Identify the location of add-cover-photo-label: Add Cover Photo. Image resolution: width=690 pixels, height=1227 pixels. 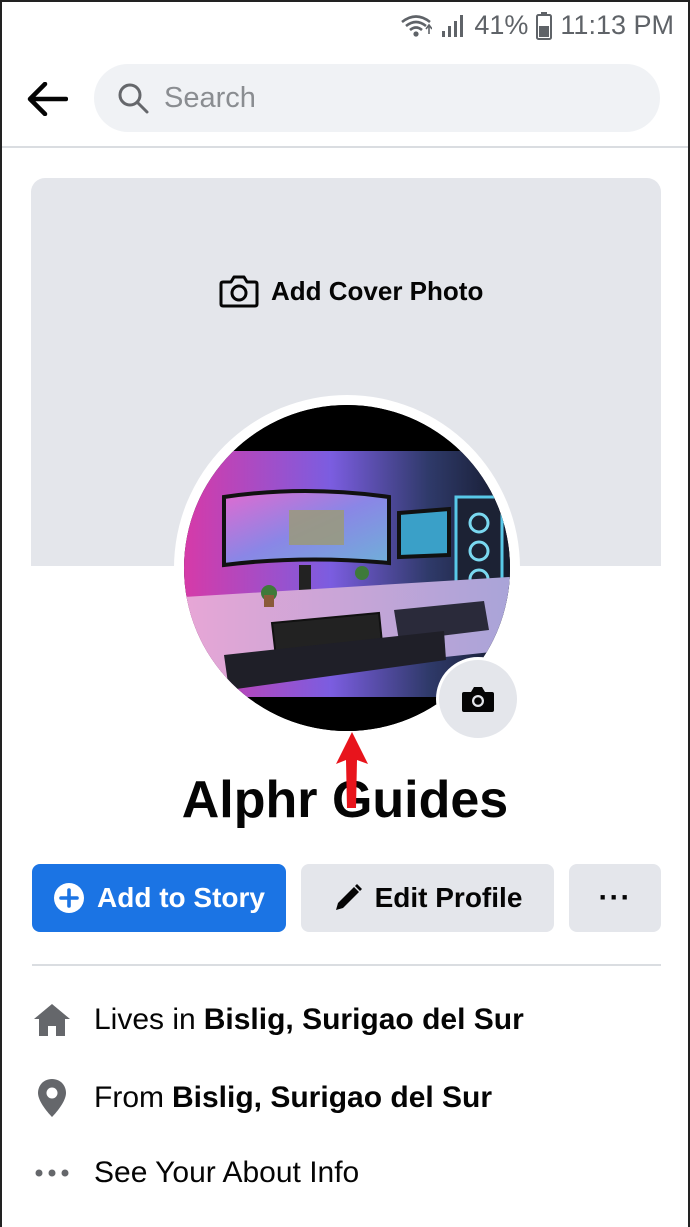
(377, 290).